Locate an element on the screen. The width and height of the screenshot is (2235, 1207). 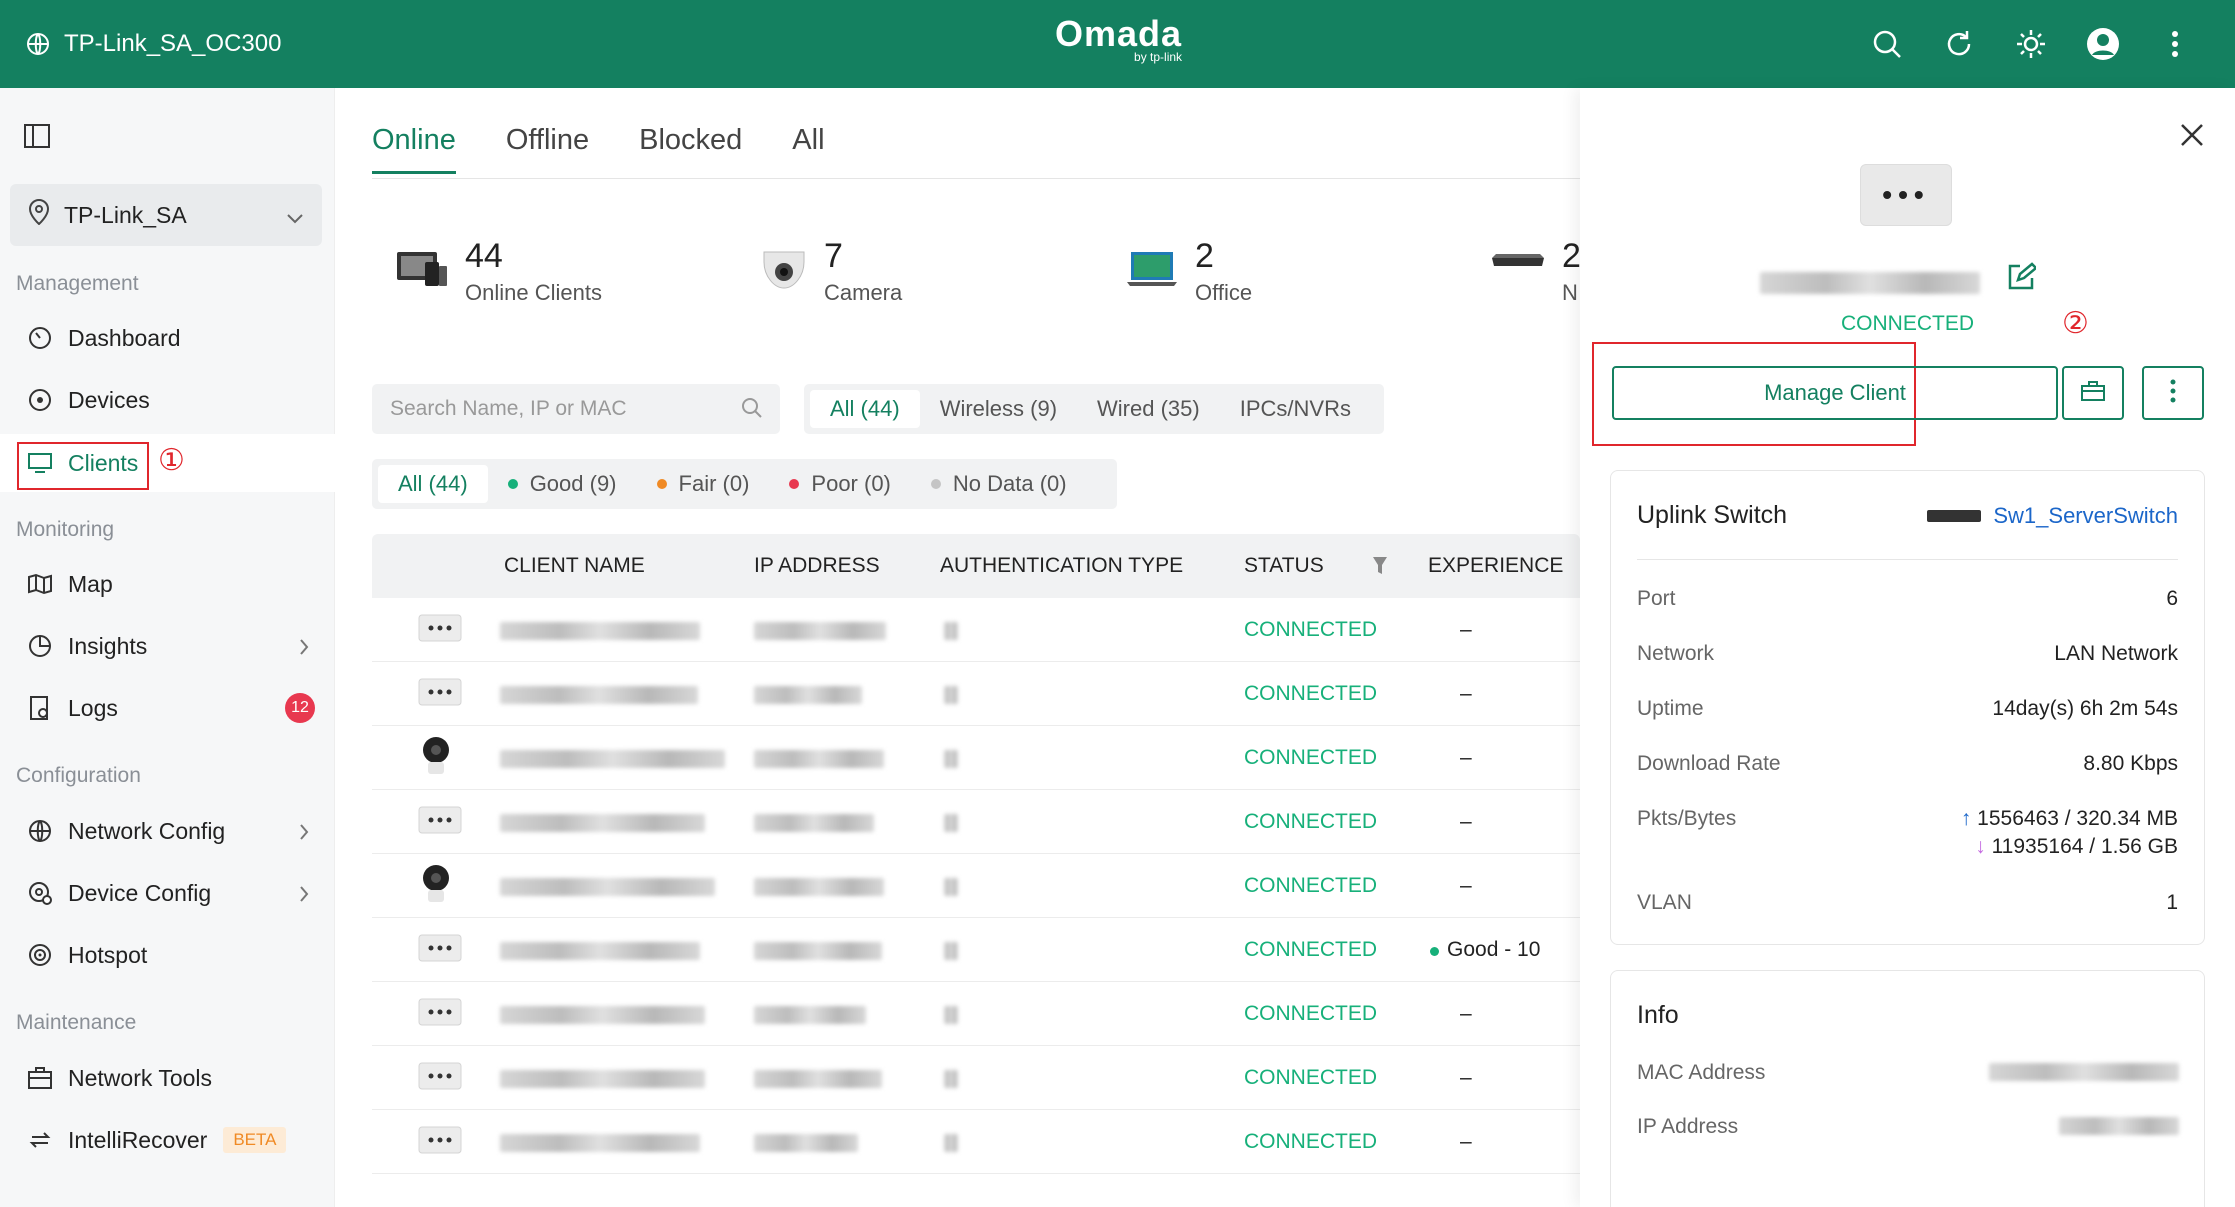
no-data-dot-icon is located at coordinates (935, 484).